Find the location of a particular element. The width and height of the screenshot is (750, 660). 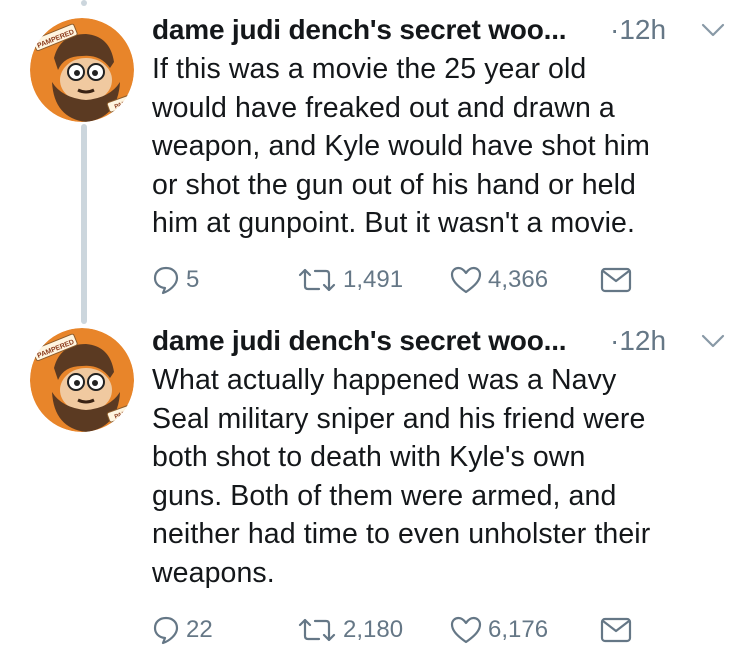

reply-count: 5 is located at coordinates (193, 279).